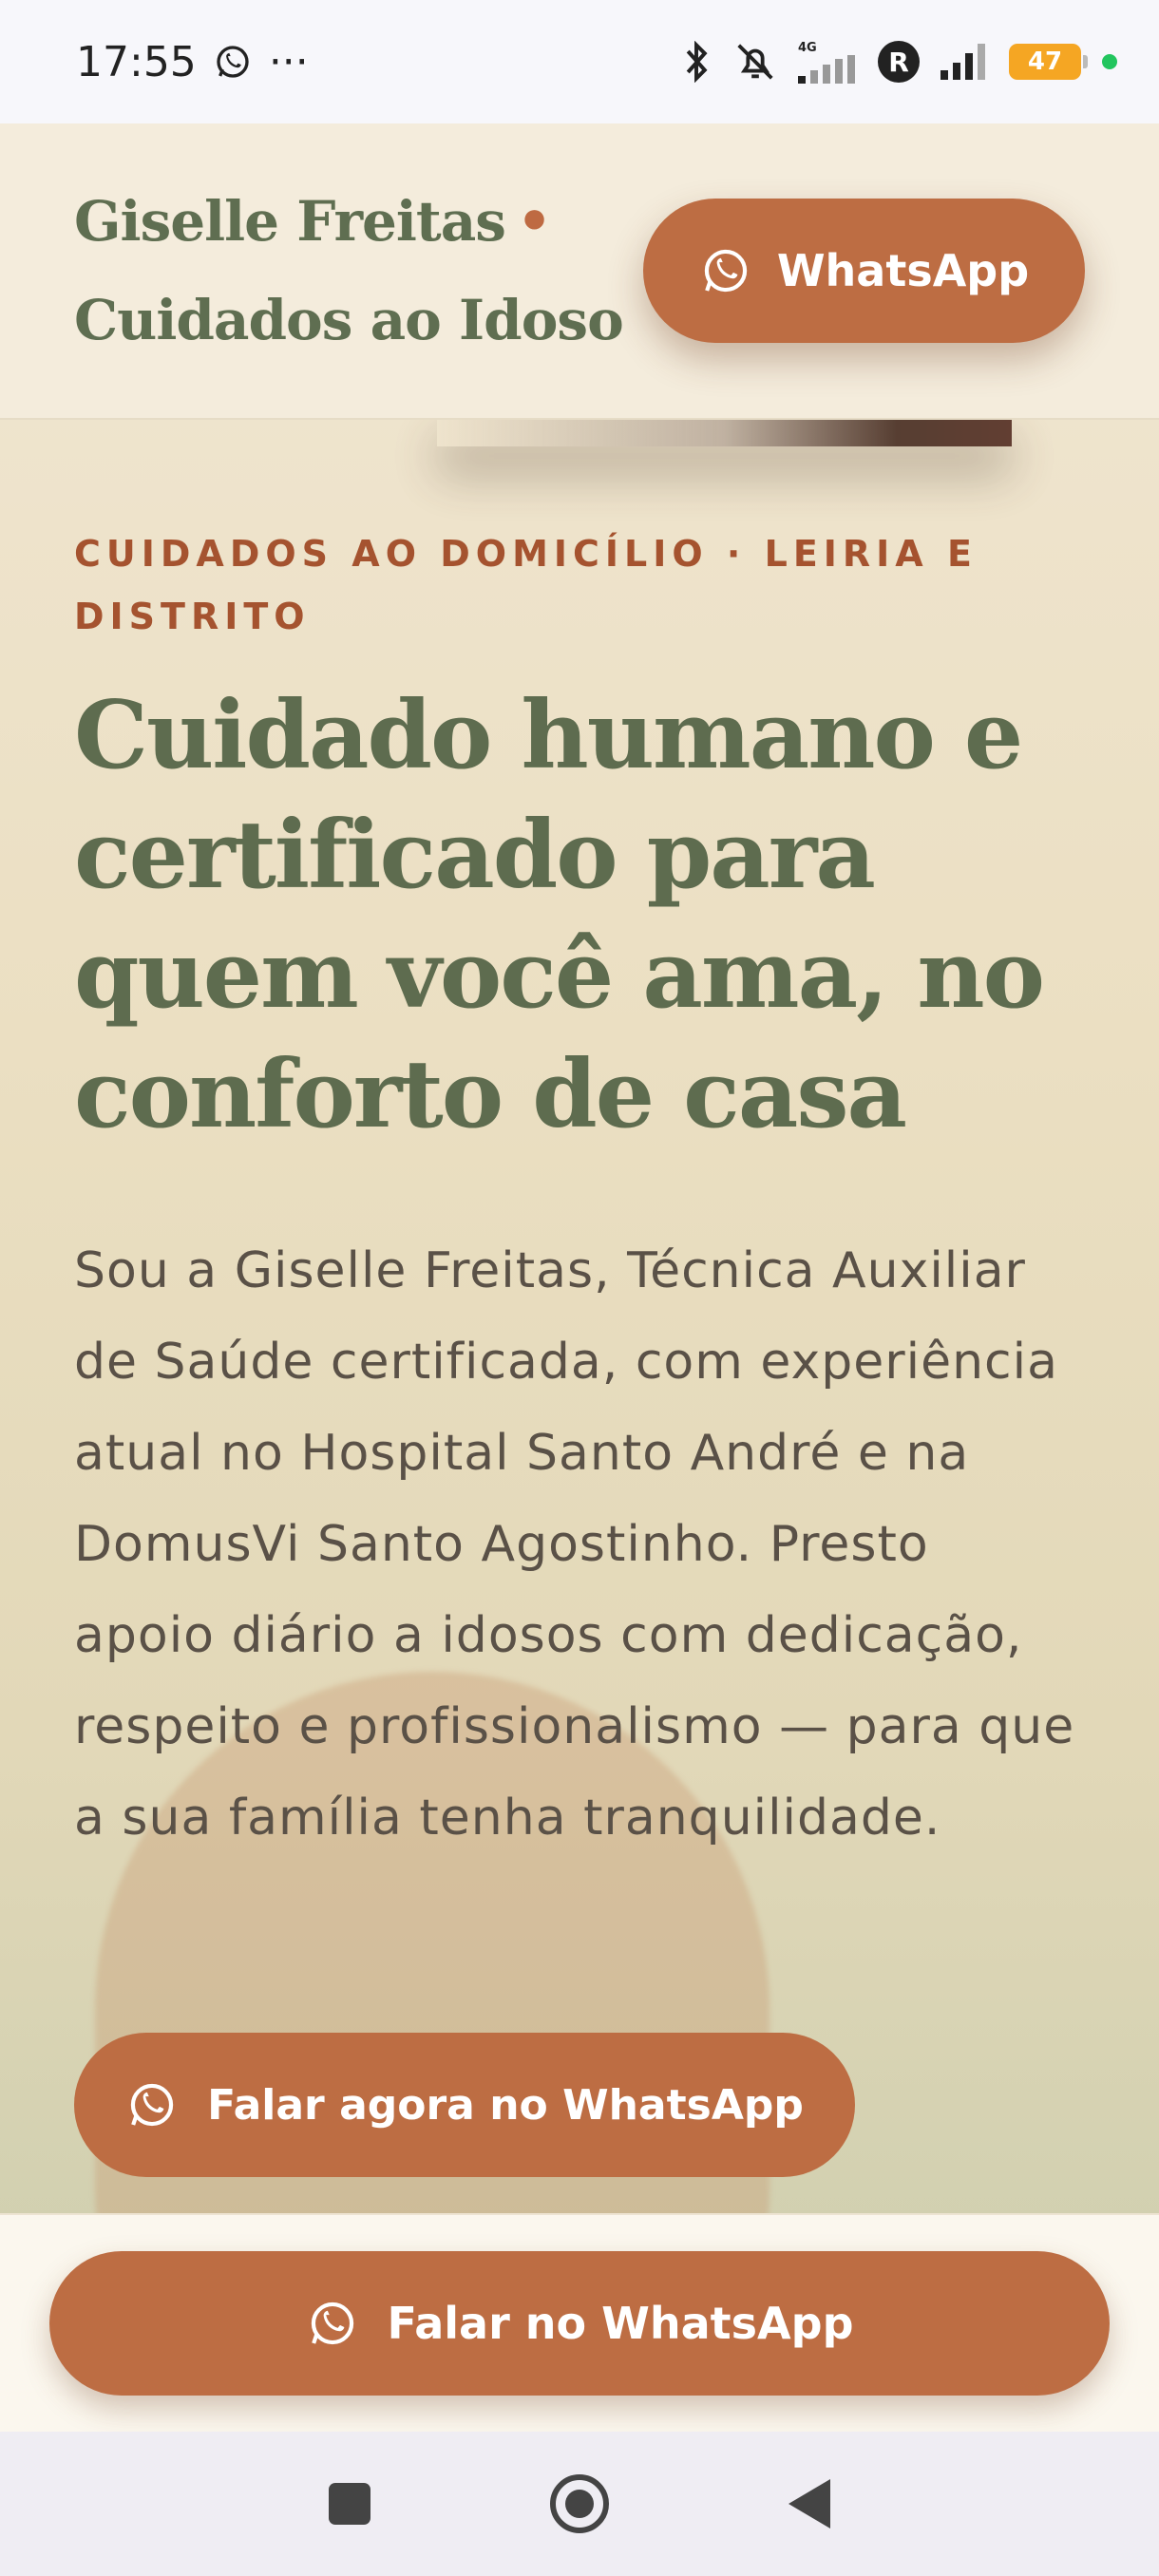 This screenshot has width=1159, height=2576. I want to click on status-bar: 17:55 ··· 4G R 47, so click(579, 61).